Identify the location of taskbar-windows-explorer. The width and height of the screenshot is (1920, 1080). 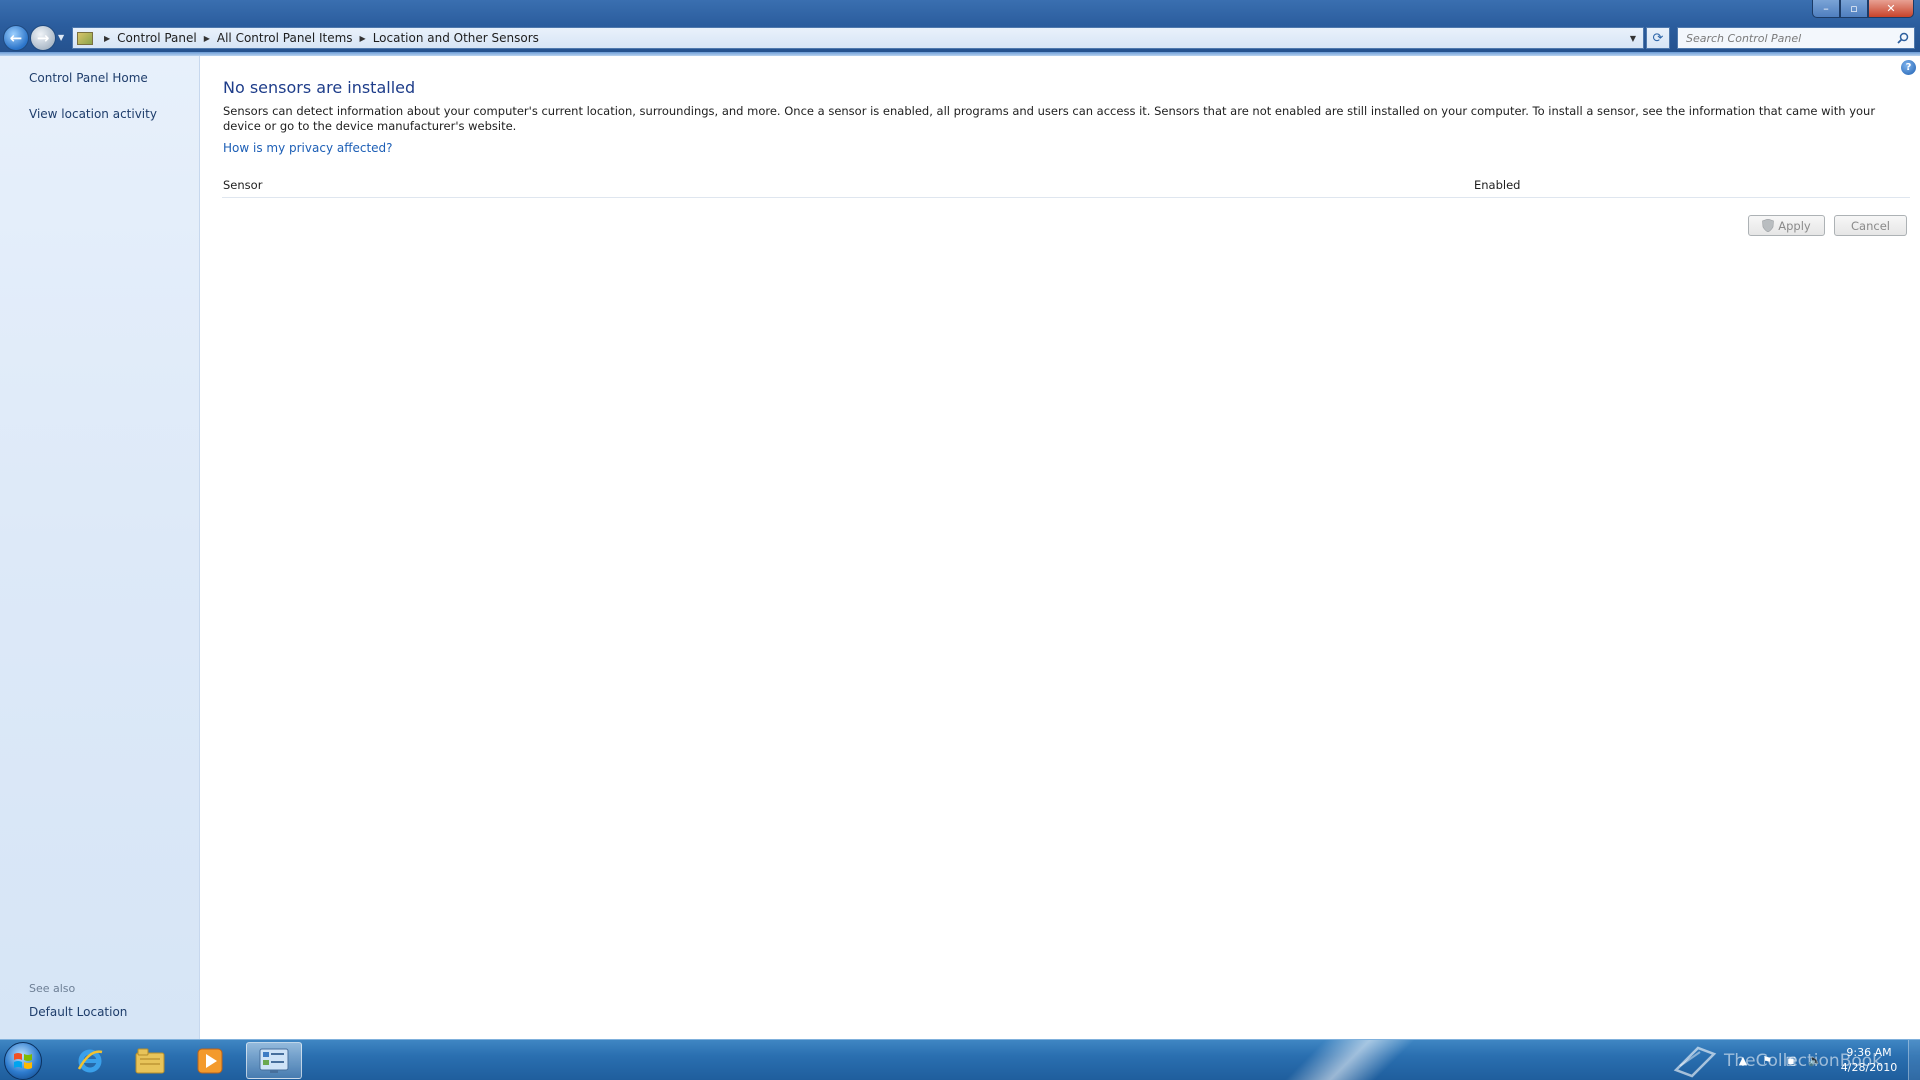
(150, 1060).